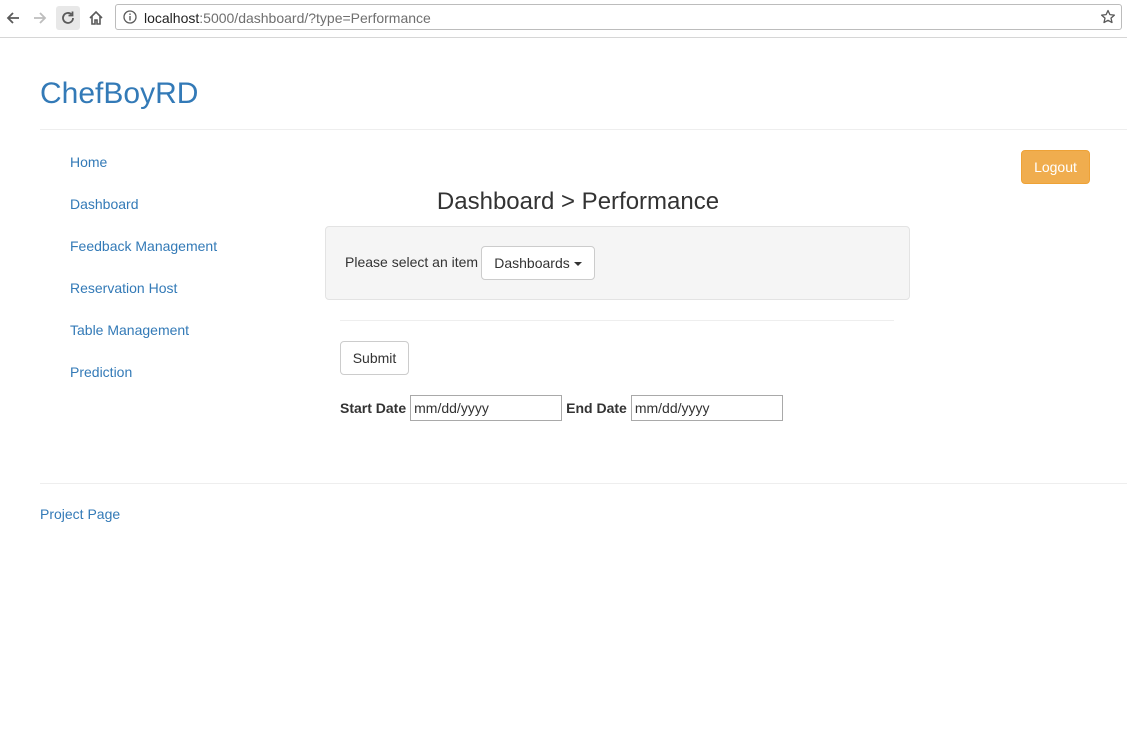 Image resolution: width=1127 pixels, height=746 pixels. I want to click on project-page-link: Project Page, so click(80, 514).